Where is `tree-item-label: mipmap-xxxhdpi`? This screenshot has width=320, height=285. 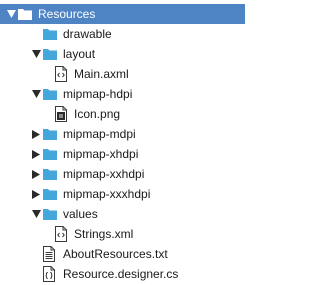
tree-item-label: mipmap-xxxhdpi is located at coordinates (107, 194).